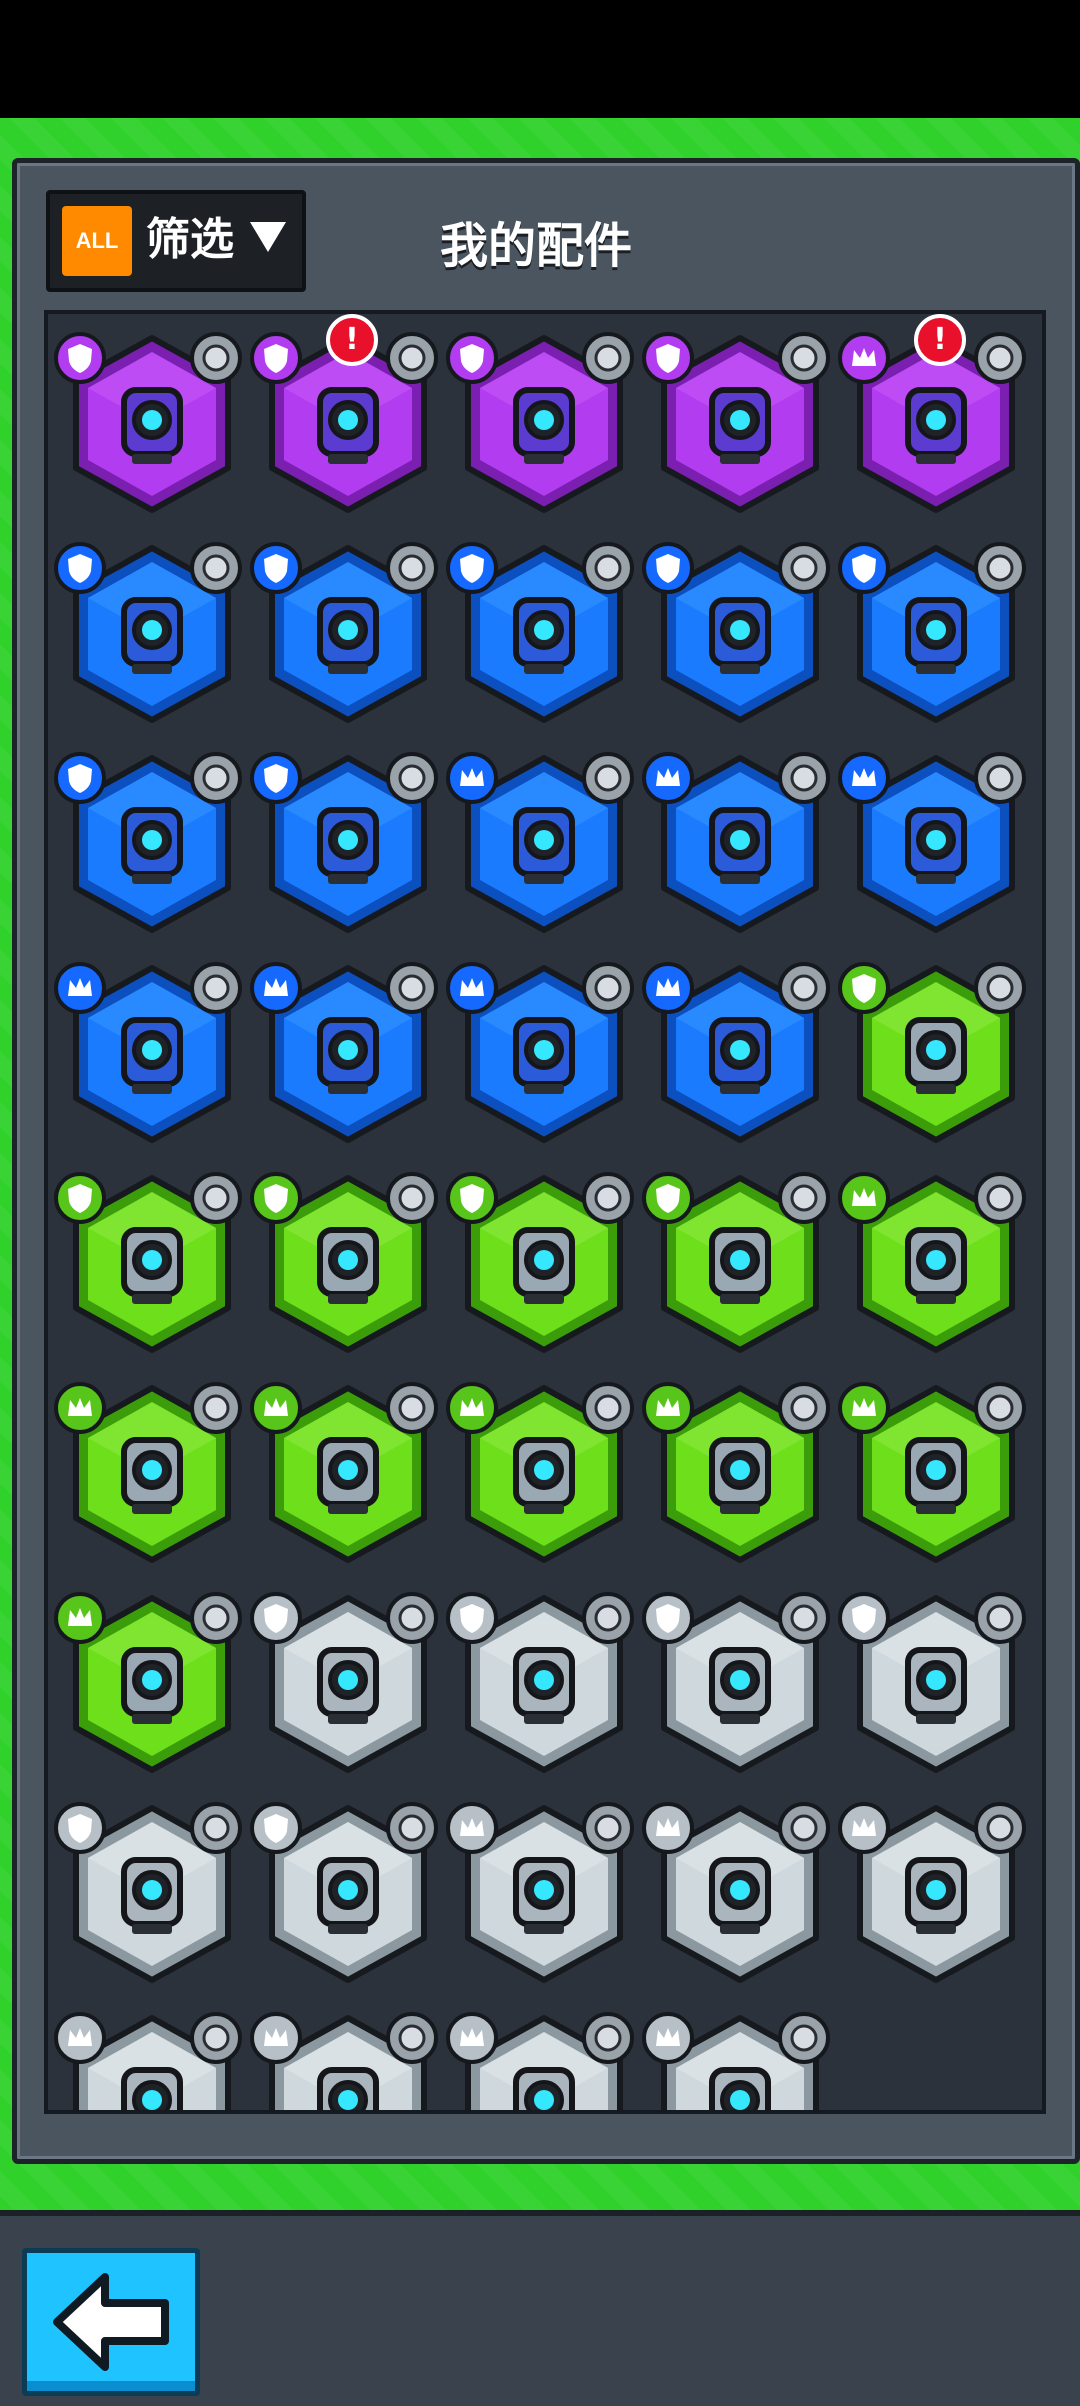 This screenshot has height=2406, width=1080. What do you see at coordinates (190, 239) in the screenshot?
I see `filter-label: 筛选` at bounding box center [190, 239].